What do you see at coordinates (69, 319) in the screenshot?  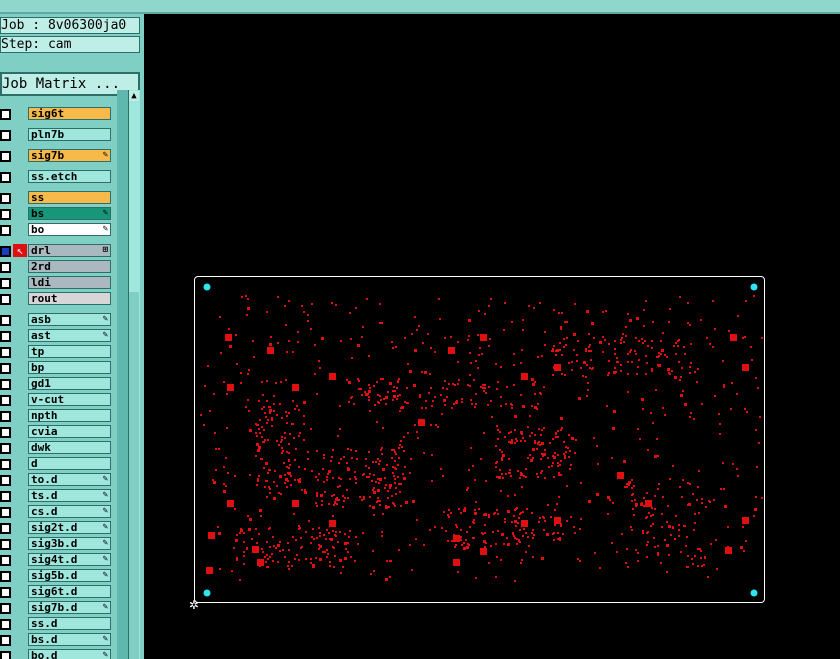 I see `layer-name-button: asb ✎` at bounding box center [69, 319].